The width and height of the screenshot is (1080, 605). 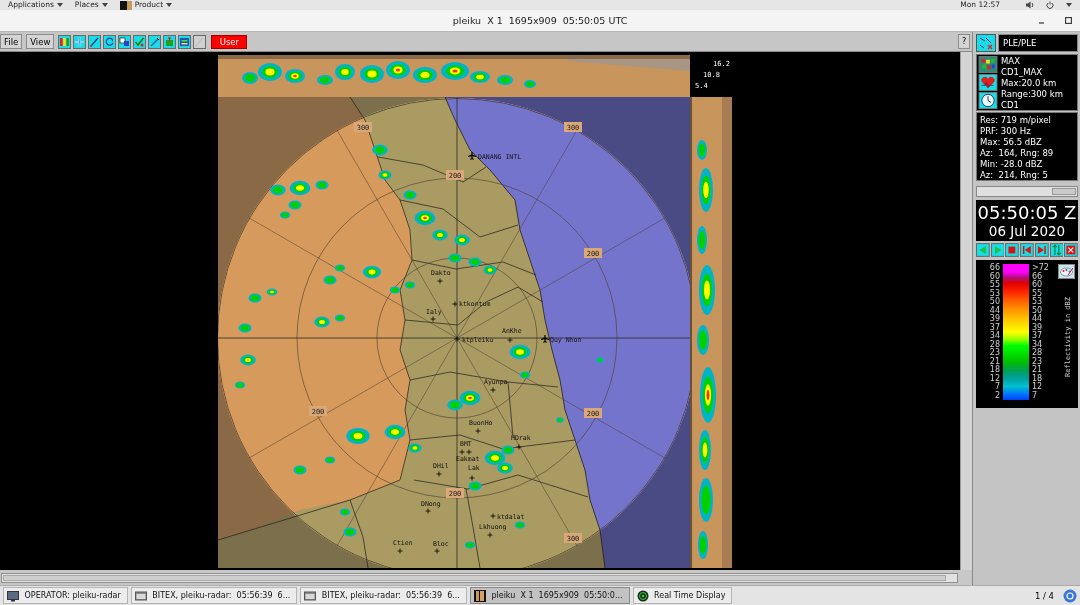 I want to click on product-field: PLE/PLE, so click(x=1038, y=43).